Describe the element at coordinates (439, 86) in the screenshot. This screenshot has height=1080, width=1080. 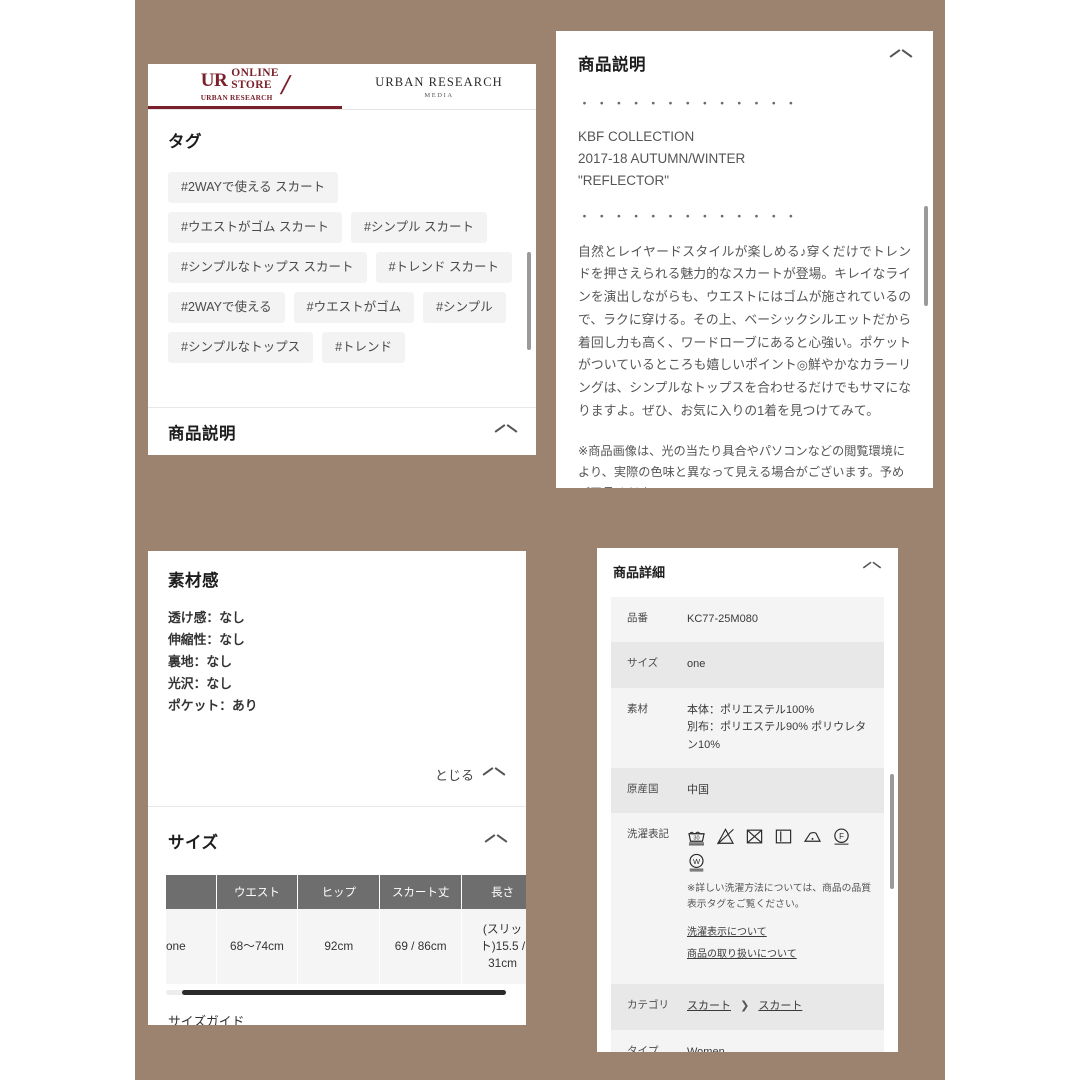
I see `tab-urban-research-media: URBAN RESEARCH MEDIA` at that location.